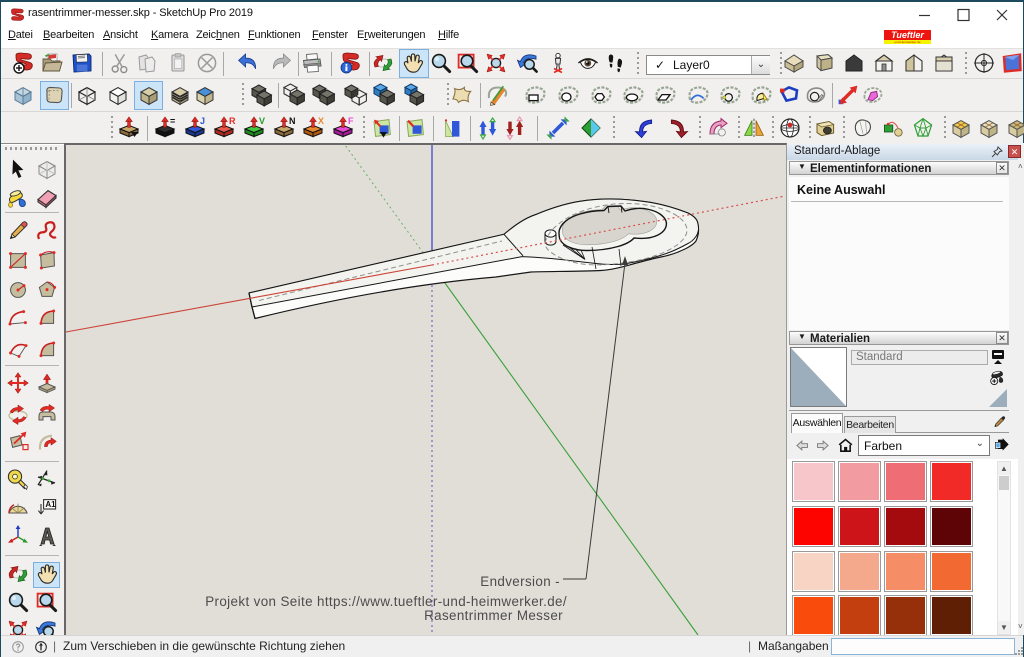 The image size is (1024, 657). I want to click on svg-text: J, so click(202, 121).